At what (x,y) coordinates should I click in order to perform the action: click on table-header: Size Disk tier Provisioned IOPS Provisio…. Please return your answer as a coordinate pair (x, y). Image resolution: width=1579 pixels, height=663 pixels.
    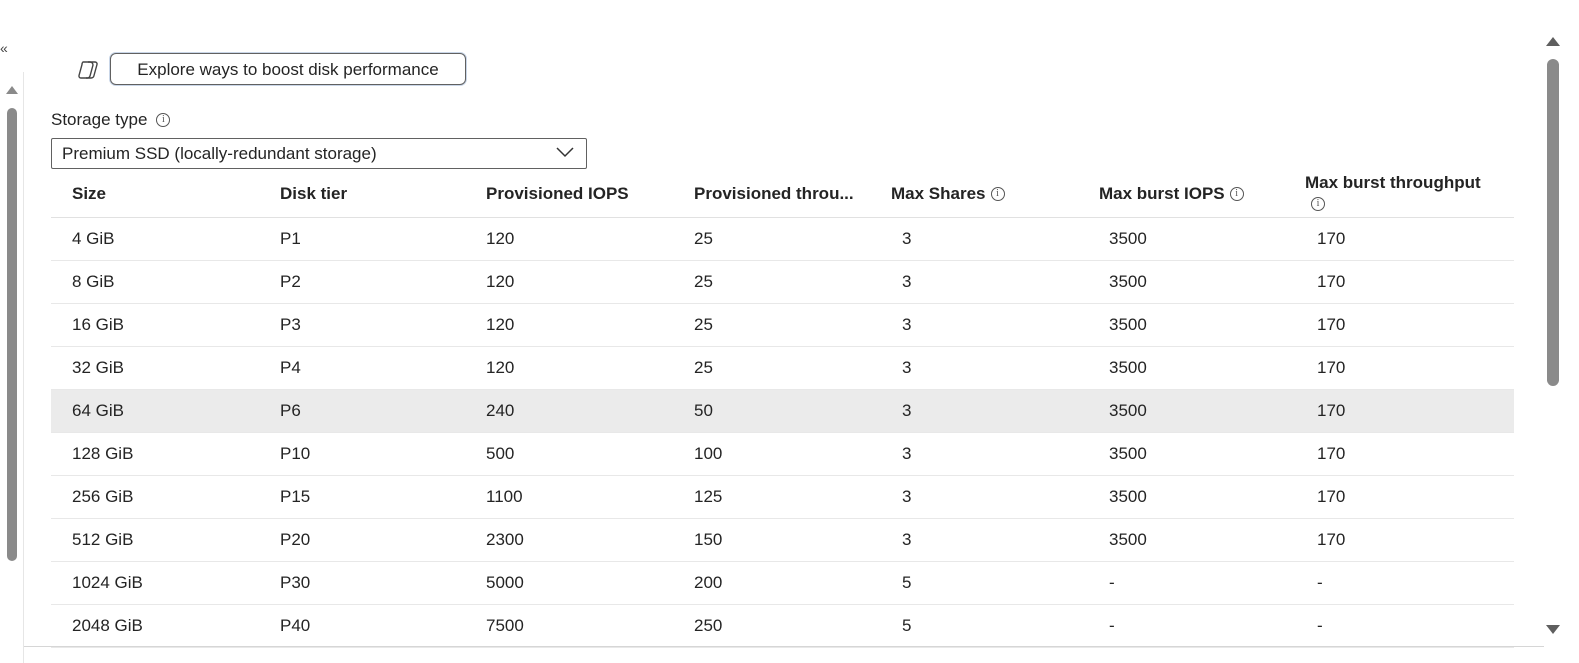
    Looking at the image, I should click on (782, 194).